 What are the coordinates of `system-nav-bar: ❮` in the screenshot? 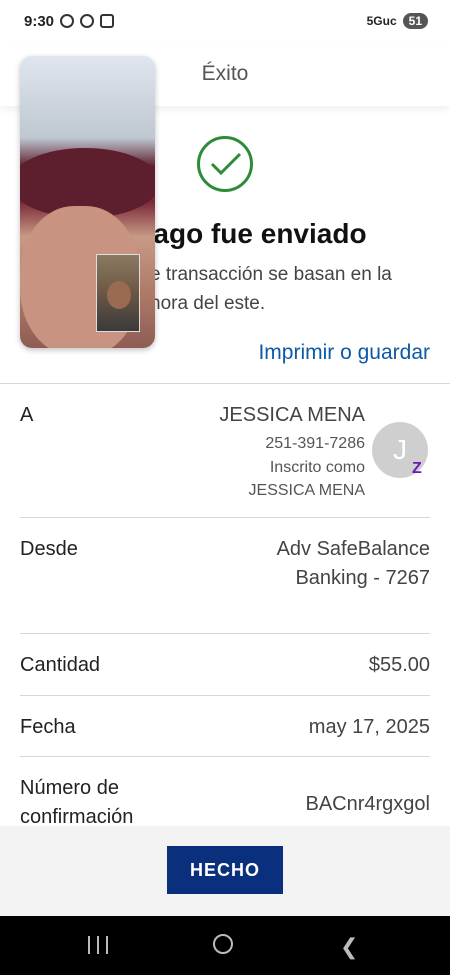 It's located at (225, 945).